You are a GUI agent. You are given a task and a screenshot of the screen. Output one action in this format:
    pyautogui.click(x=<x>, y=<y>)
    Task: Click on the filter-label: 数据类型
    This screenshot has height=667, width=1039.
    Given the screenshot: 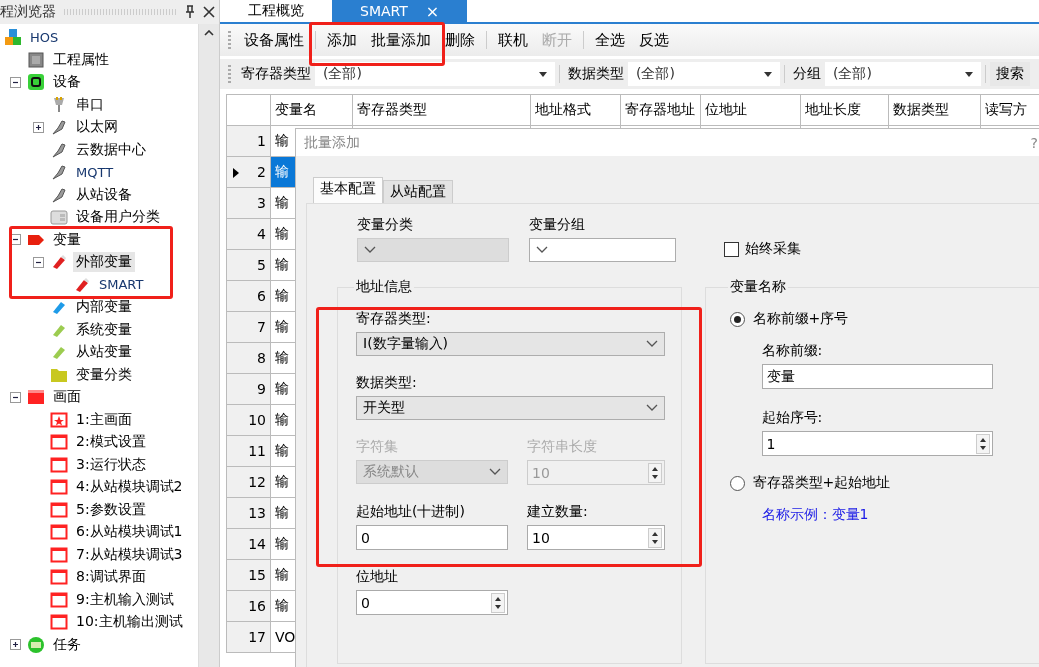 What is the action you would take?
    pyautogui.click(x=596, y=74)
    